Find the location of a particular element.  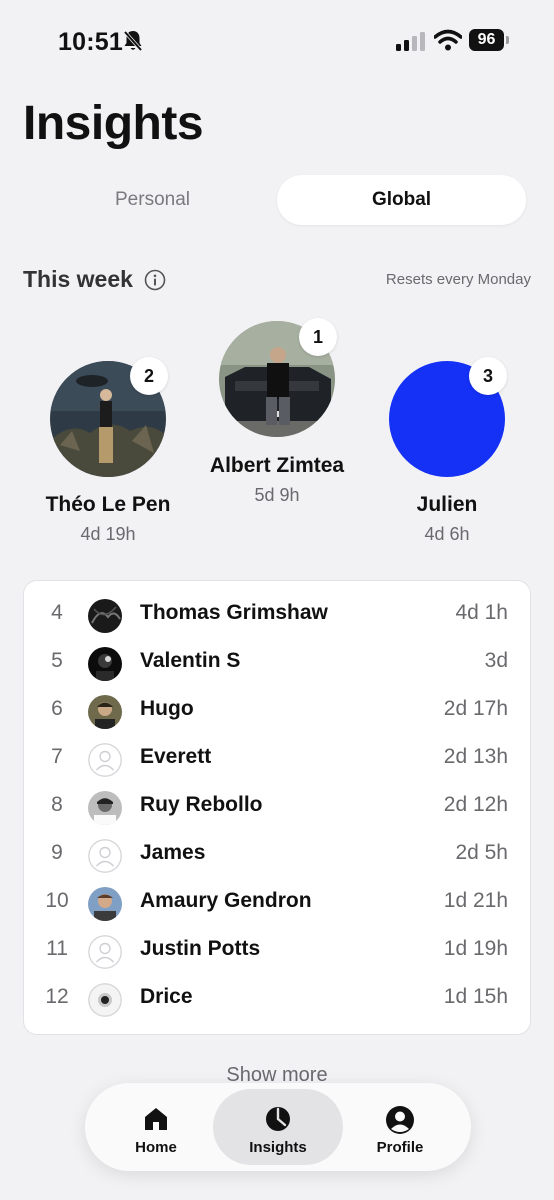

info-icon is located at coordinates (155, 280).